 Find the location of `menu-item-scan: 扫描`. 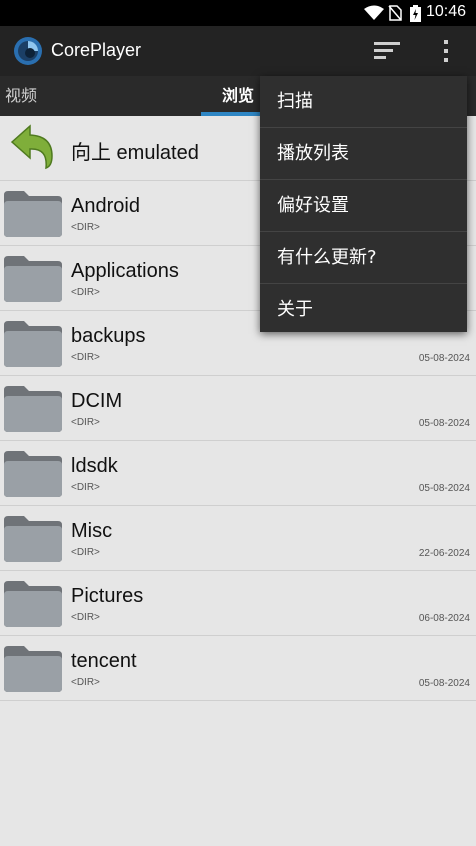

menu-item-scan: 扫描 is located at coordinates (363, 102).